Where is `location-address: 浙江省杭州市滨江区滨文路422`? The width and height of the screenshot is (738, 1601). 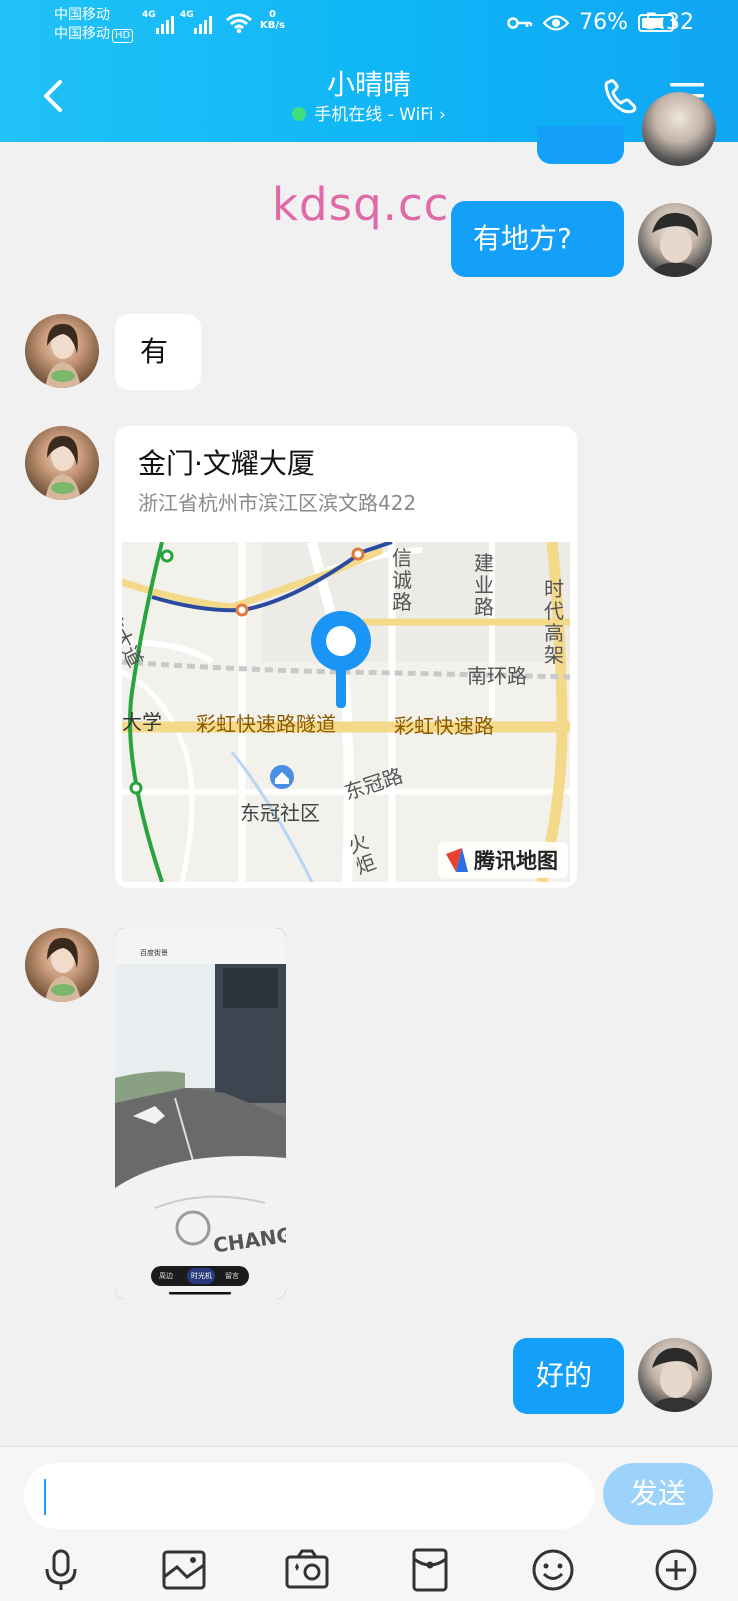
location-address: 浙江省杭州市滨江区滨文路422 is located at coordinates (277, 503).